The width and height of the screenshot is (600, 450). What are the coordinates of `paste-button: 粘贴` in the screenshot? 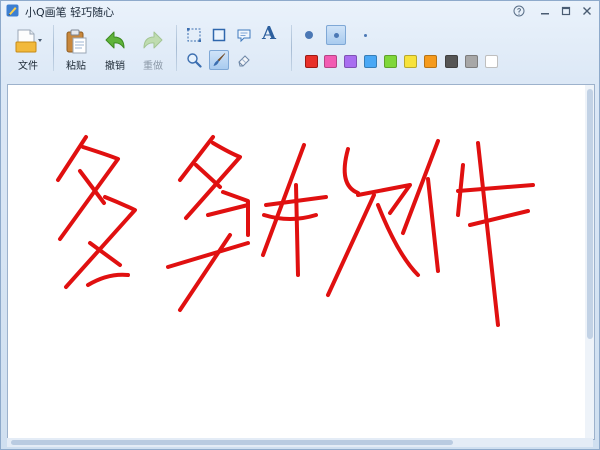 It's located at (76, 49).